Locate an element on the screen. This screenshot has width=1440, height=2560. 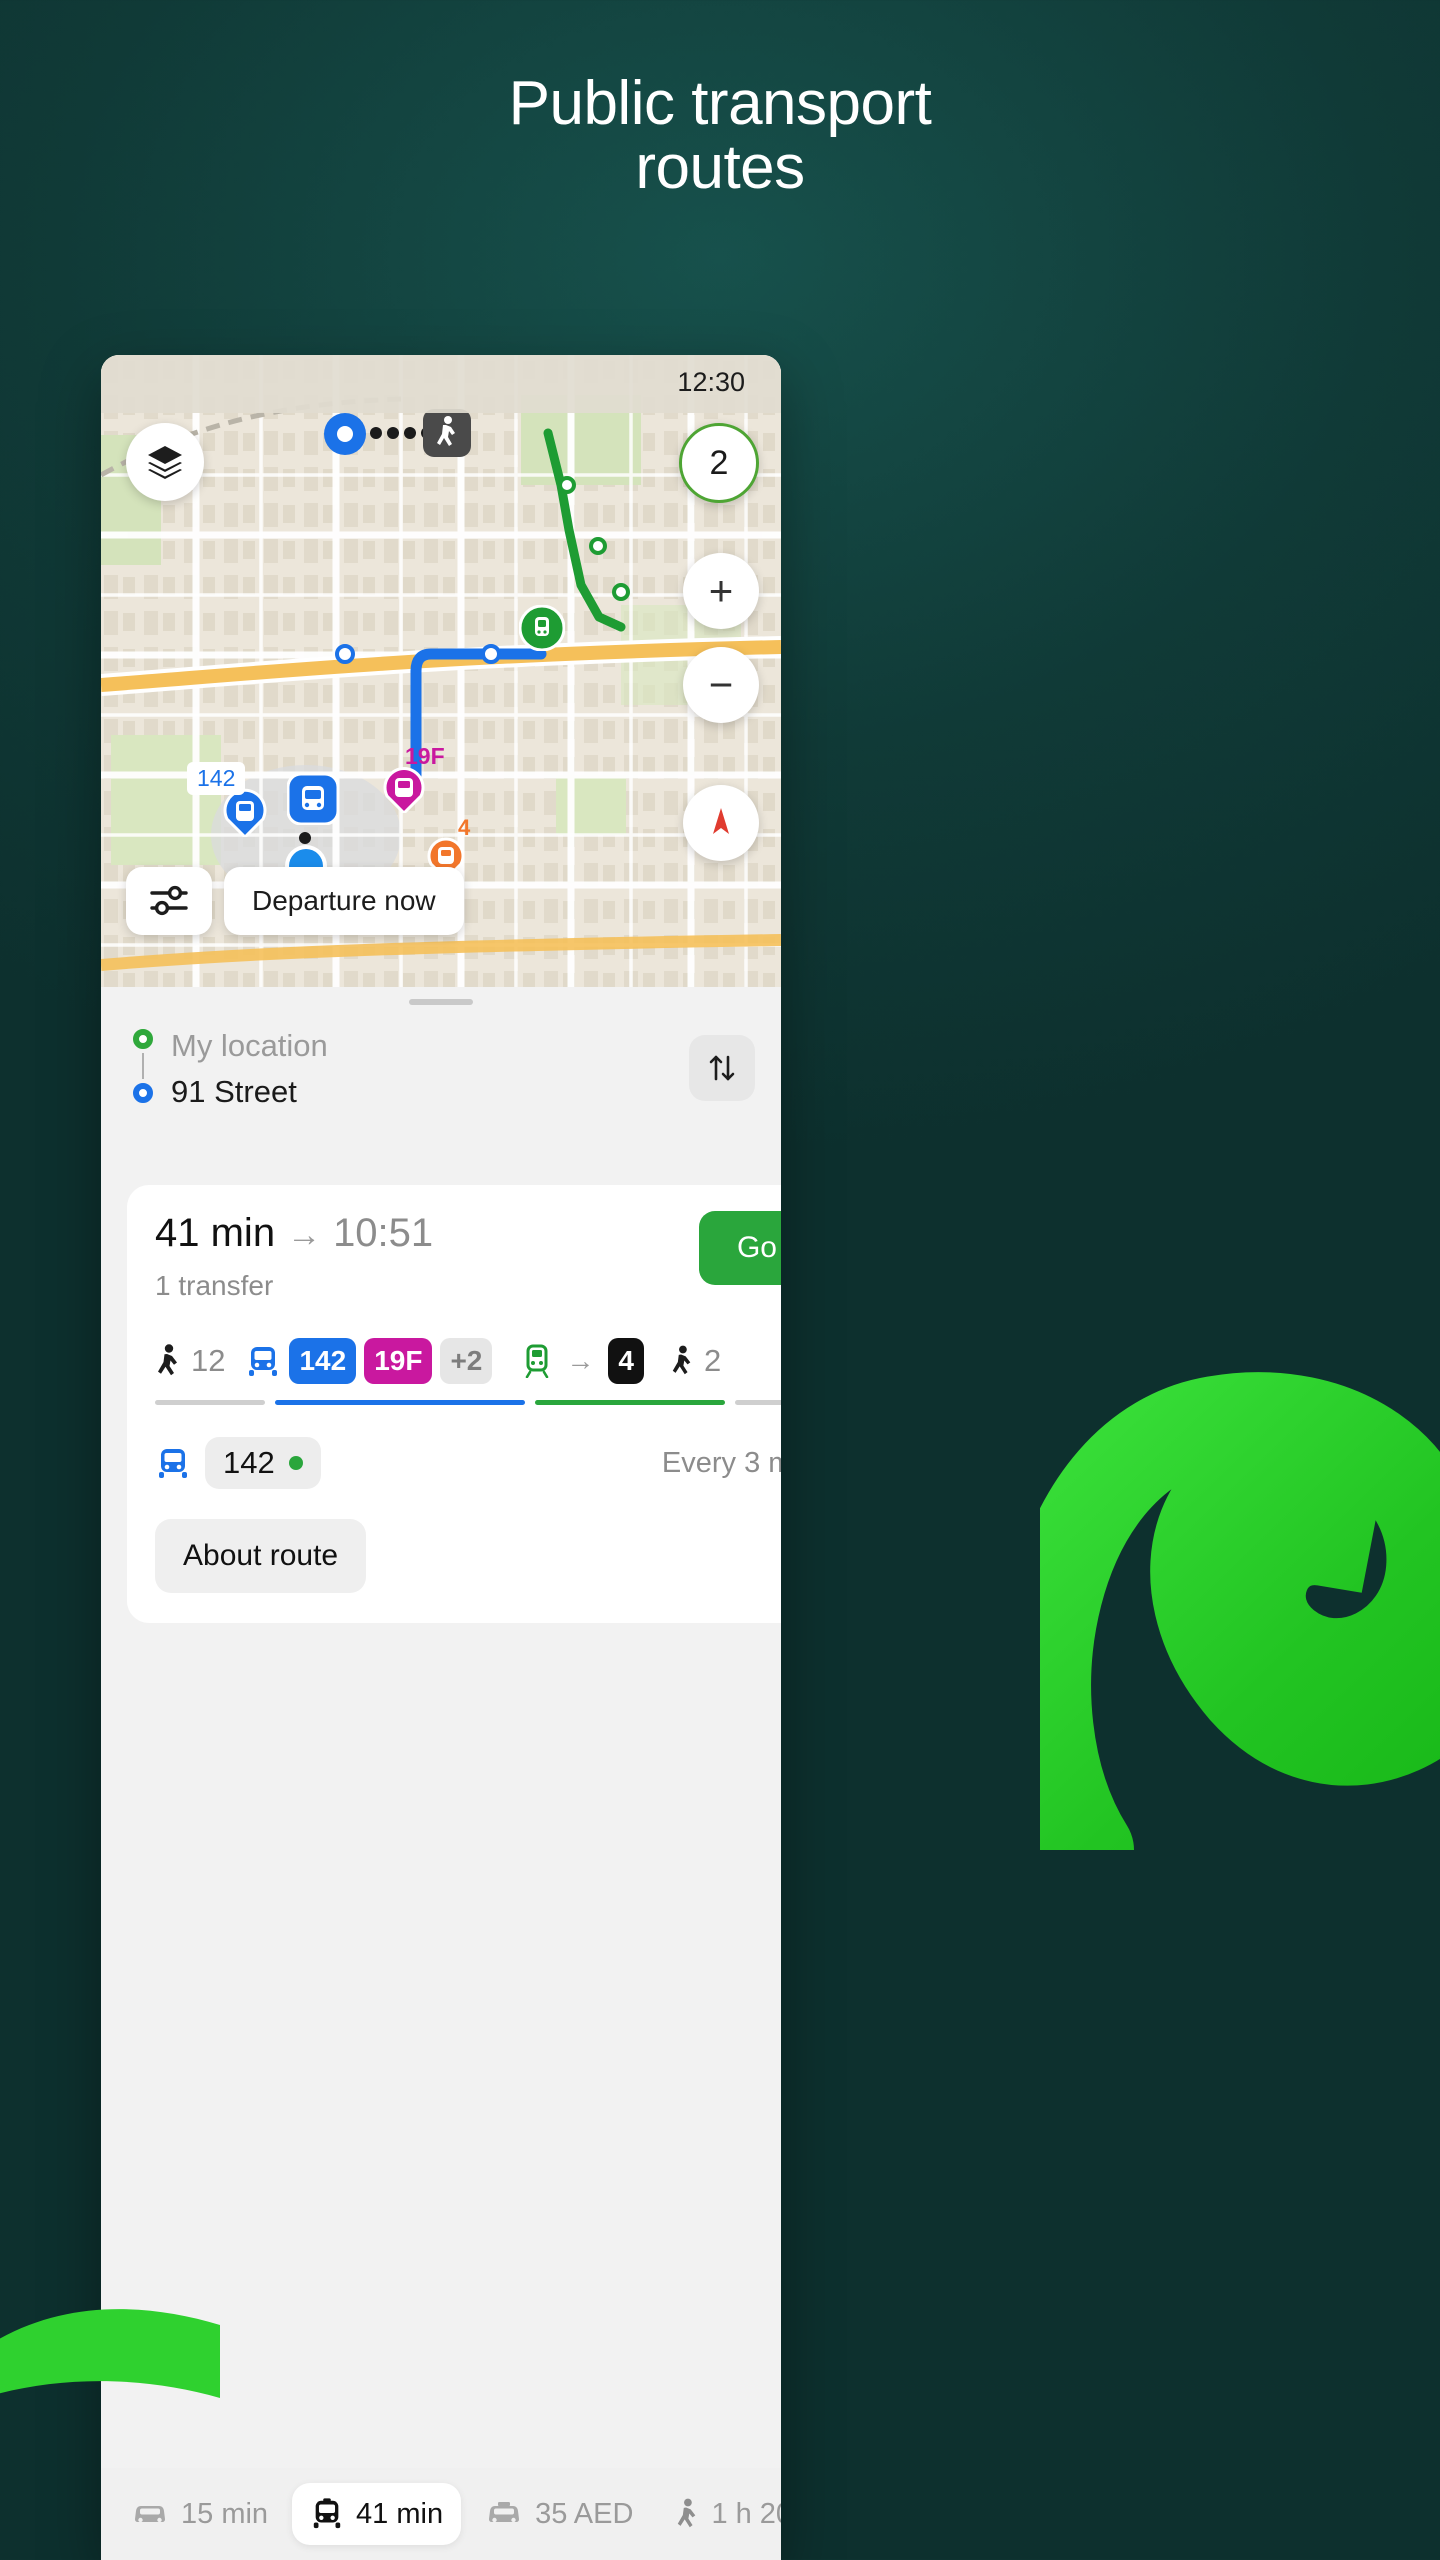
departure-controls: Departure now is located at coordinates (295, 901).